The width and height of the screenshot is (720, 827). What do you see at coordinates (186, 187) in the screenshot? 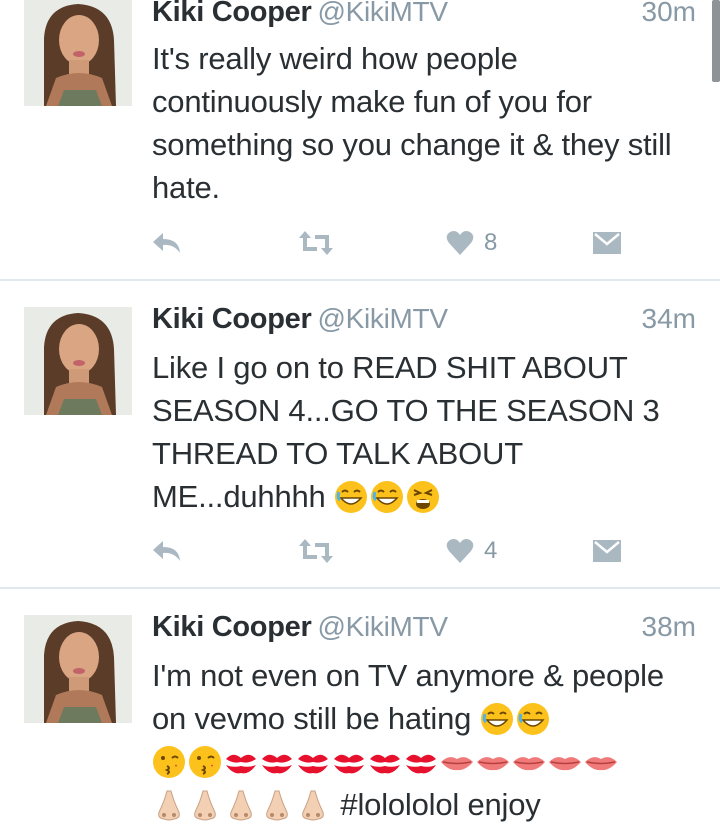
I see `tweet-text-line: hate.` at bounding box center [186, 187].